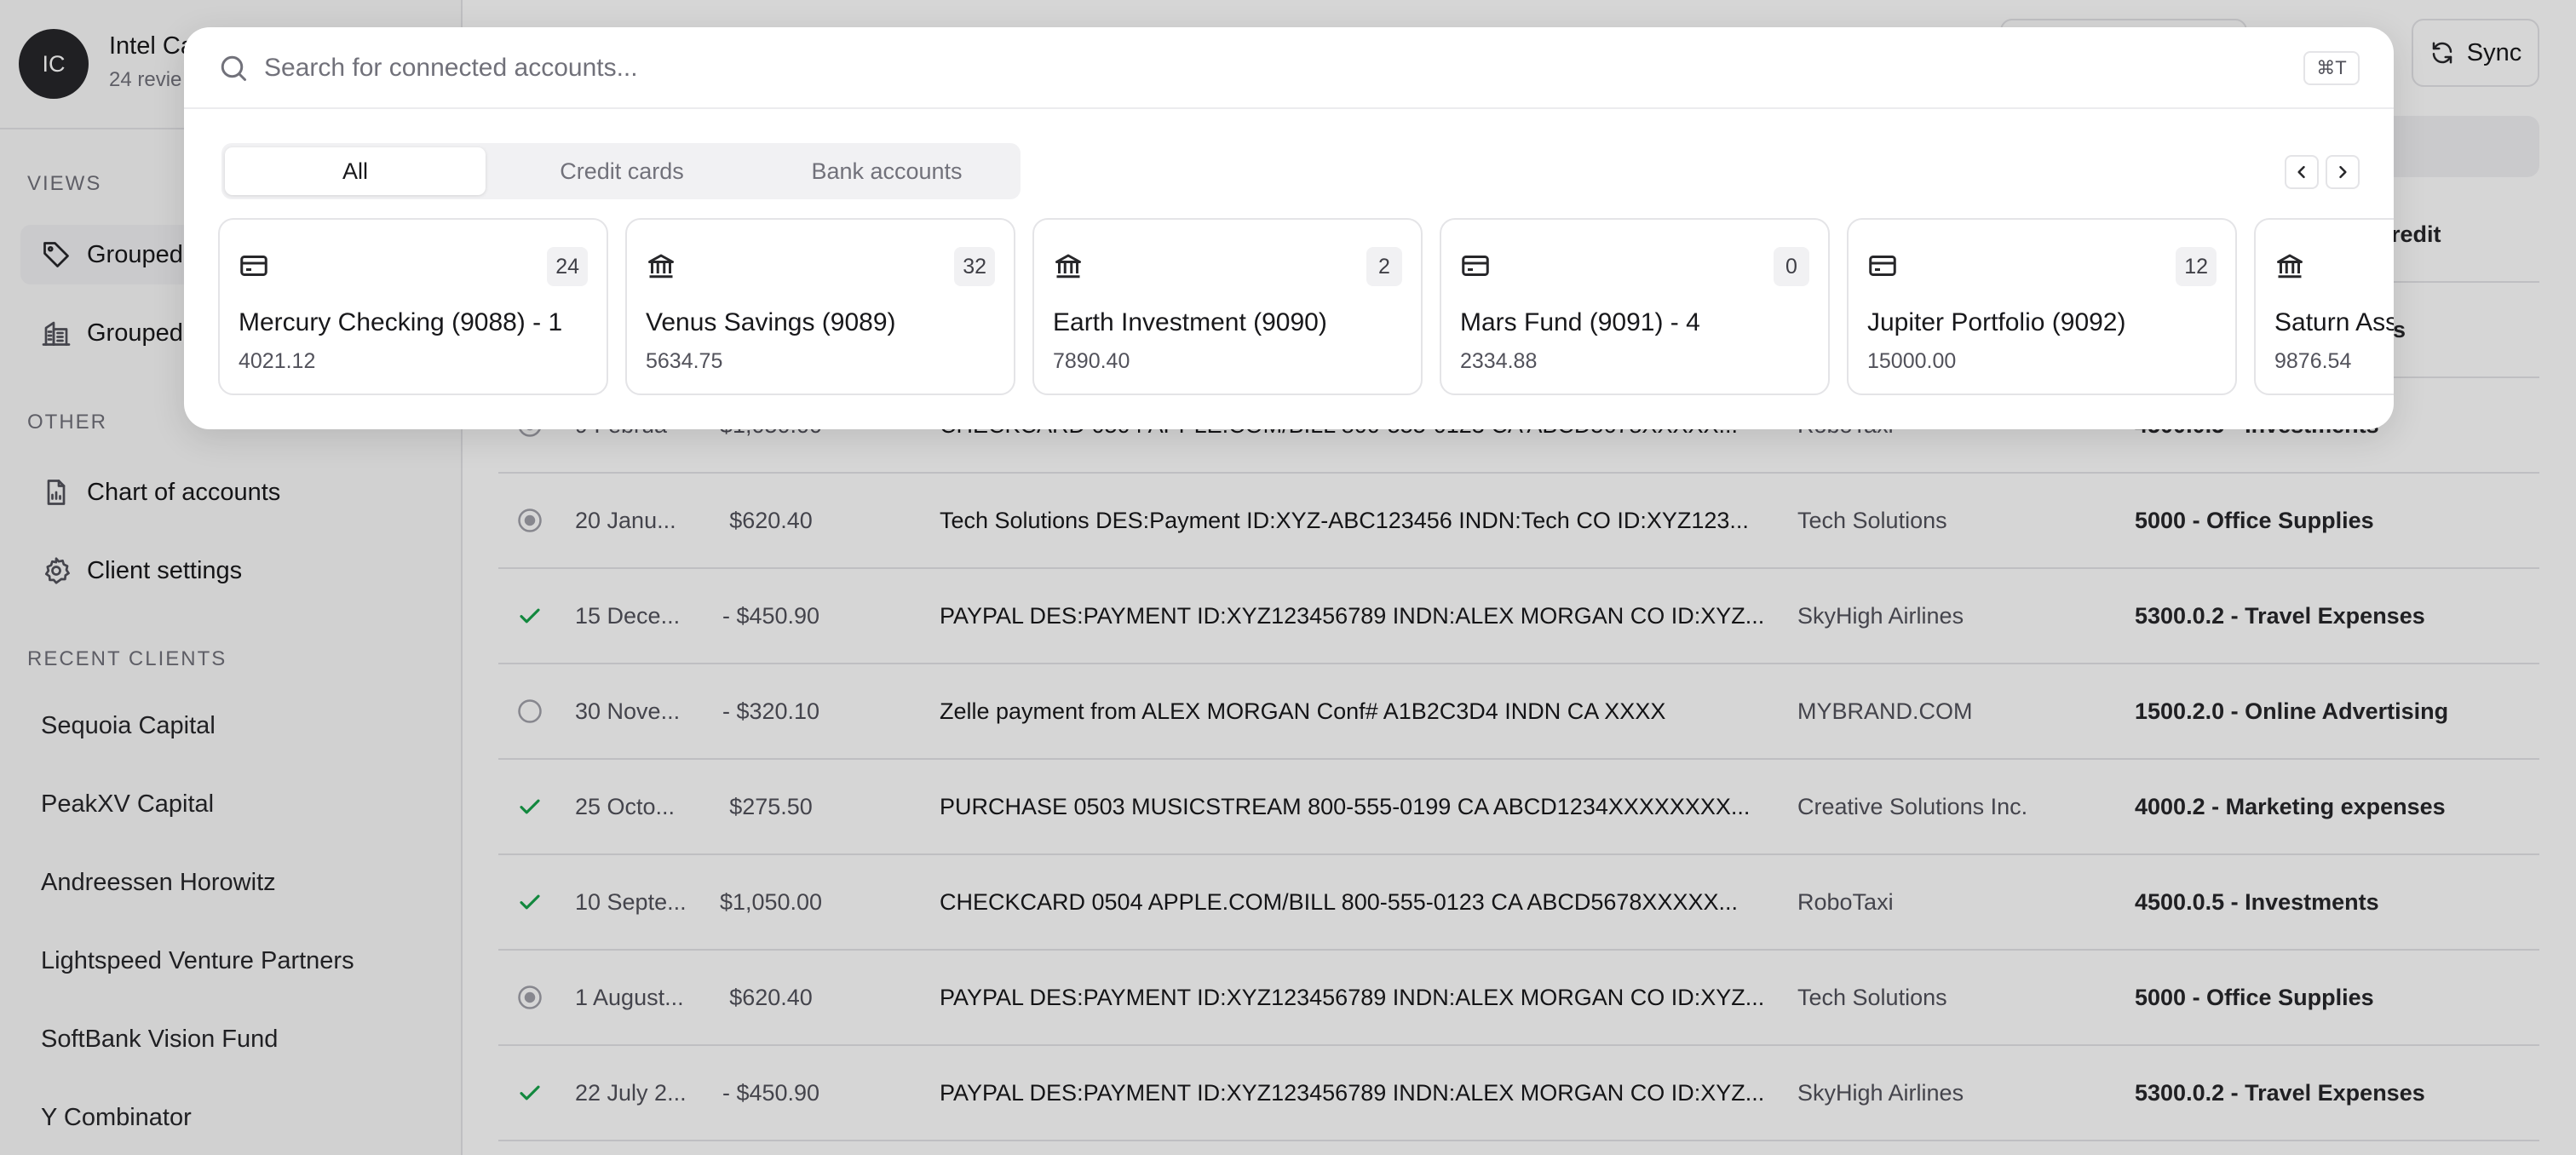  What do you see at coordinates (684, 361) in the screenshot?
I see `account-balance: 5634.75` at bounding box center [684, 361].